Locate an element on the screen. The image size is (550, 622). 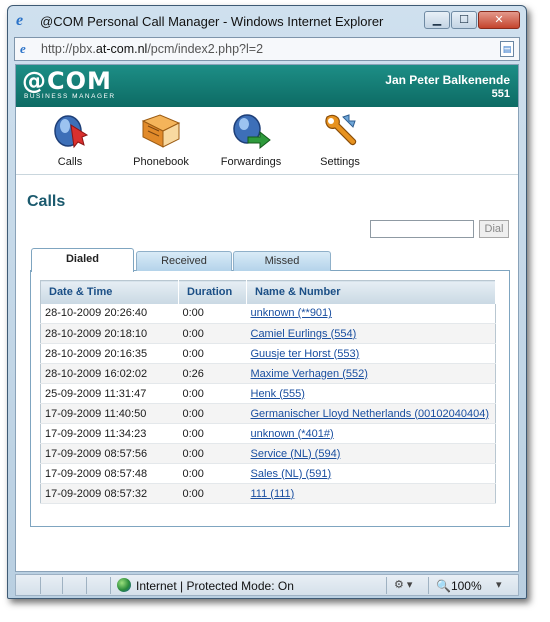
column-header-name-number: Name & Number is located at coordinates (371, 292).